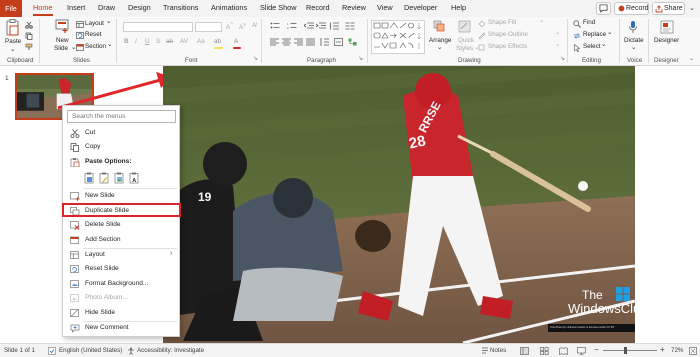 The image size is (700, 357). I want to click on menu-item-new-comment: New Comment, so click(121, 328).